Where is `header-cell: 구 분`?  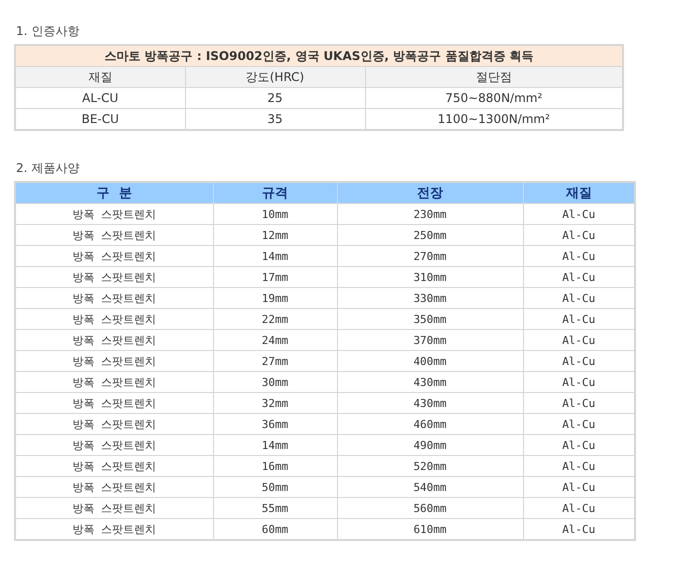 header-cell: 구 분 is located at coordinates (114, 193).